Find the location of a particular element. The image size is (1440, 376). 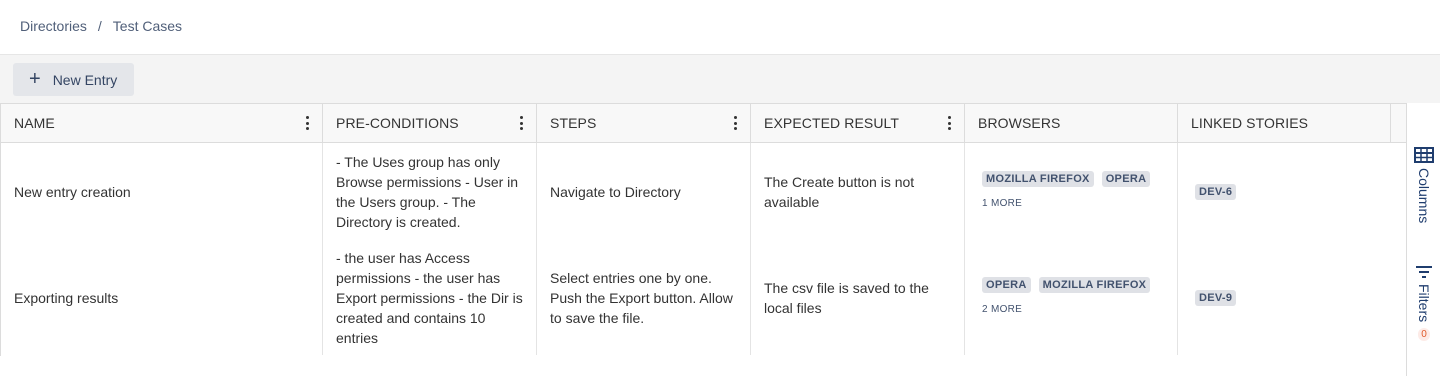

breadcrumb-directories: Directories is located at coordinates (53, 26).